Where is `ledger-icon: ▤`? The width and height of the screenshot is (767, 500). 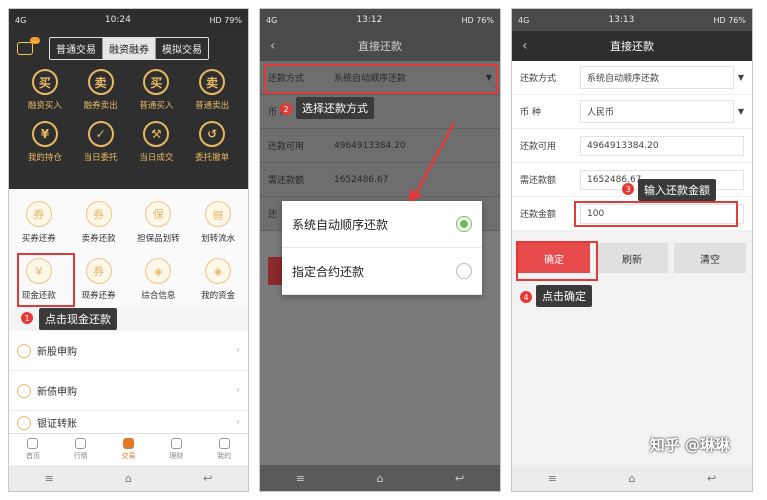 ledger-icon: ▤ is located at coordinates (218, 214).